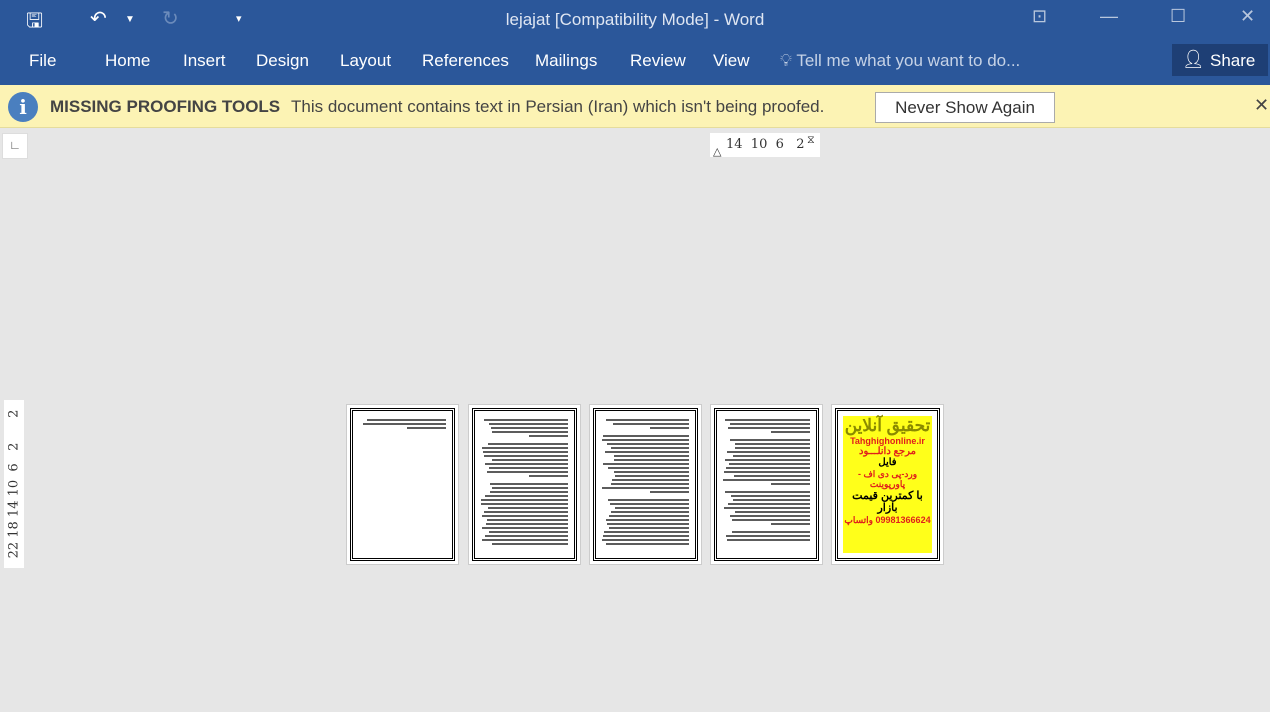 Image resolution: width=1270 pixels, height=712 pixels. Describe the element at coordinates (282, 61) in the screenshot. I see `tab-design: Design` at that location.